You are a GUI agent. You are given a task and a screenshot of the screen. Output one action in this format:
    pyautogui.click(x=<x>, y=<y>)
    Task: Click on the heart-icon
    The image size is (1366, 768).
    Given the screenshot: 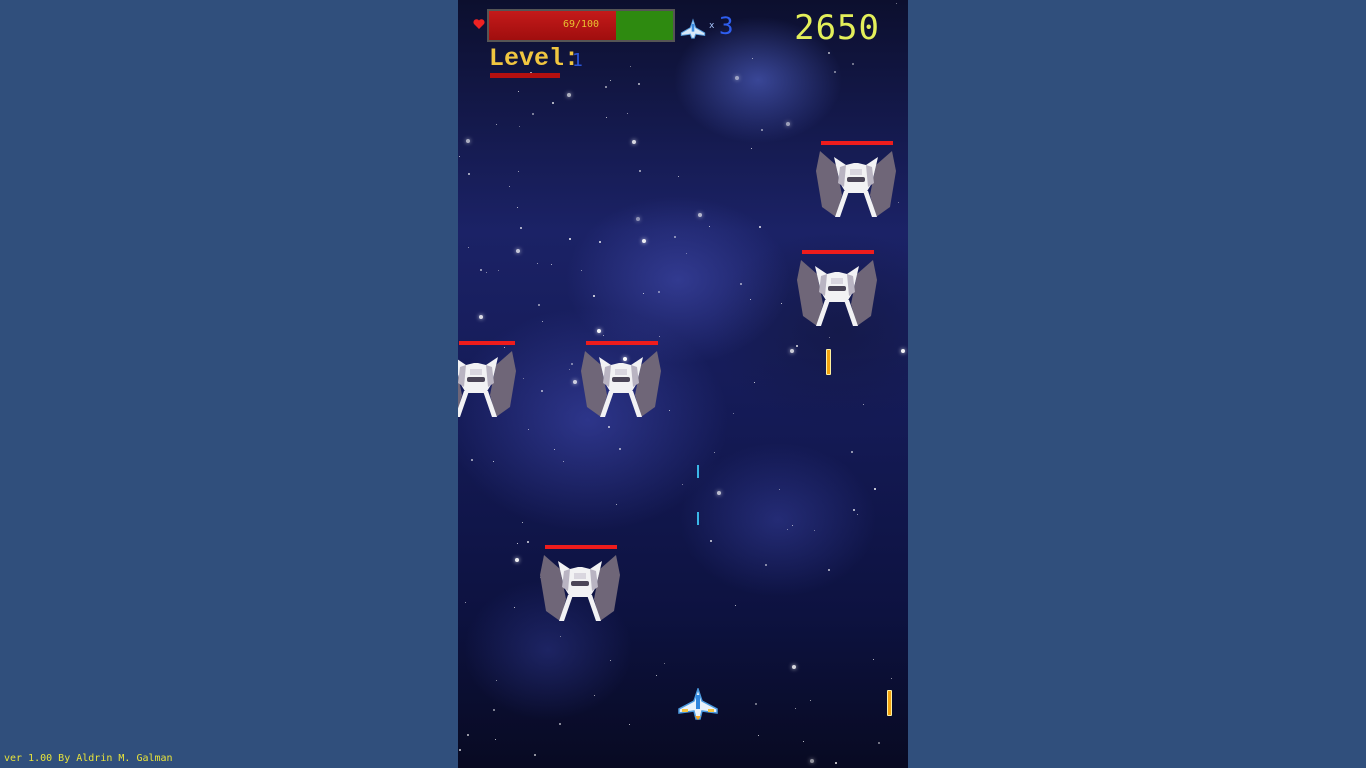 What is the action you would take?
    pyautogui.click(x=479, y=24)
    